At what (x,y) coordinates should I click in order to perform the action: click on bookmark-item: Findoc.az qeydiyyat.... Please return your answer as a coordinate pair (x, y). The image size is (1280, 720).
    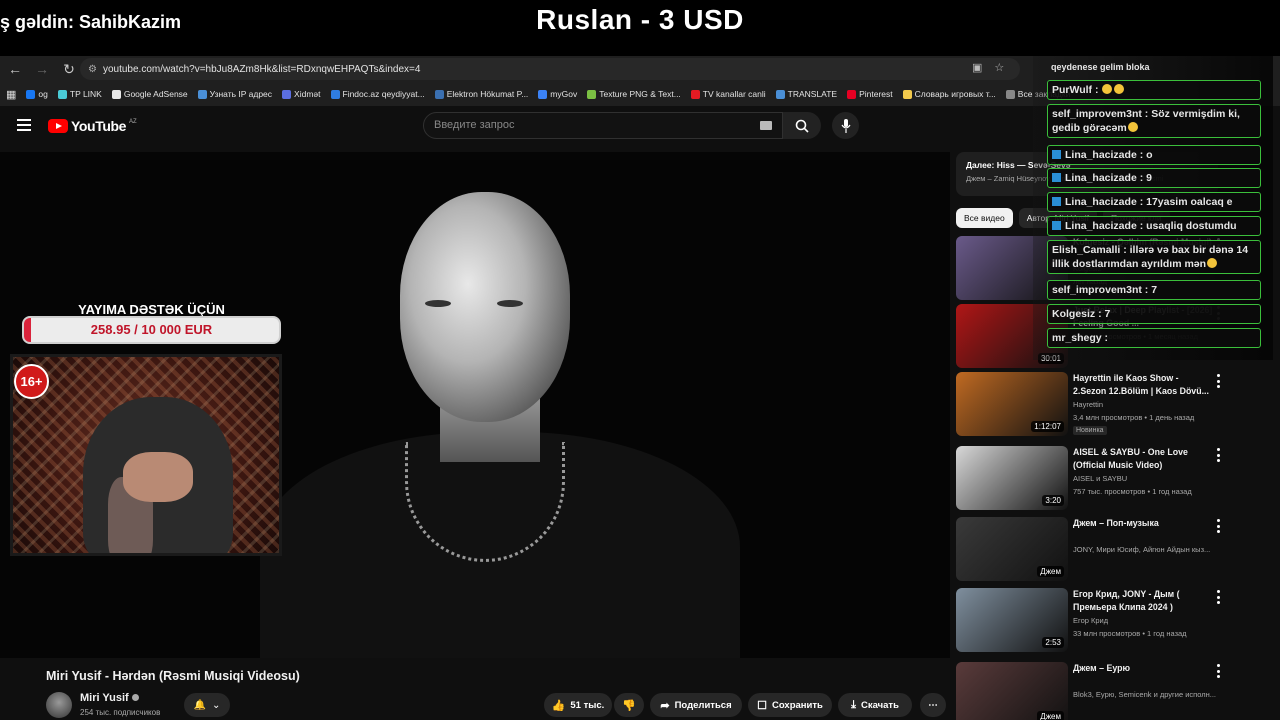
    Looking at the image, I should click on (377, 94).